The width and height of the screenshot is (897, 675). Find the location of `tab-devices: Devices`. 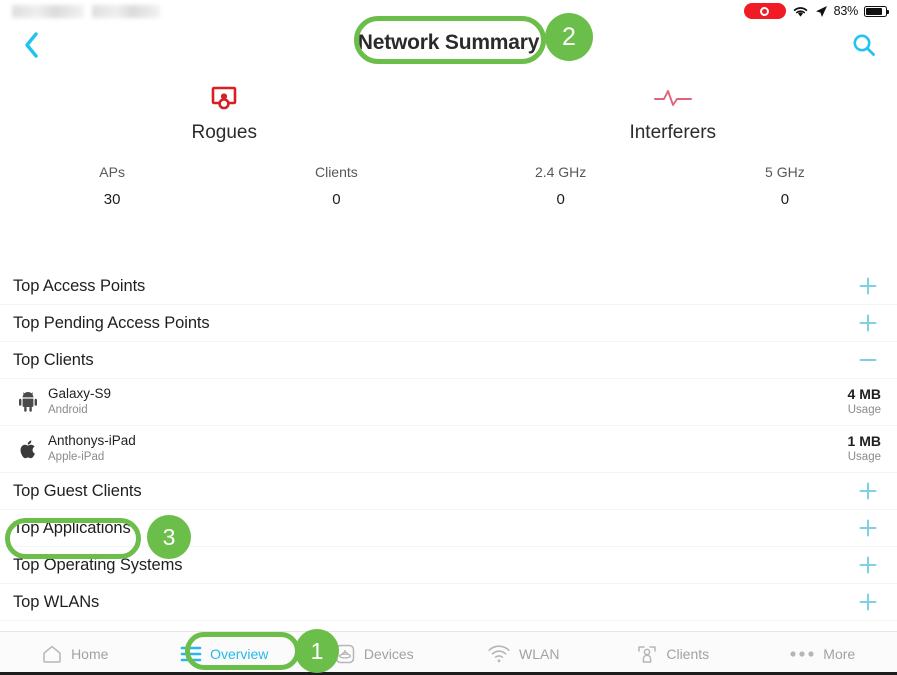

tab-devices: Devices is located at coordinates (374, 653).